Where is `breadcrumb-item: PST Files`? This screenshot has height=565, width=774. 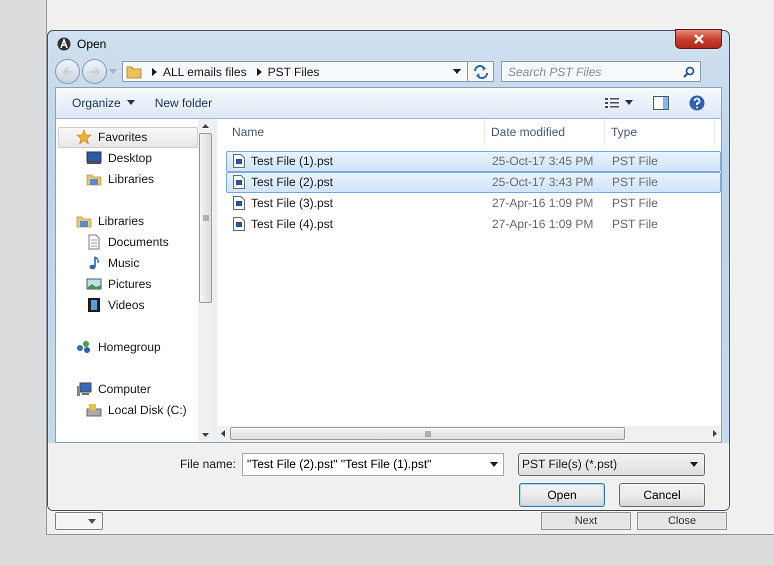 breadcrumb-item: PST Files is located at coordinates (294, 71).